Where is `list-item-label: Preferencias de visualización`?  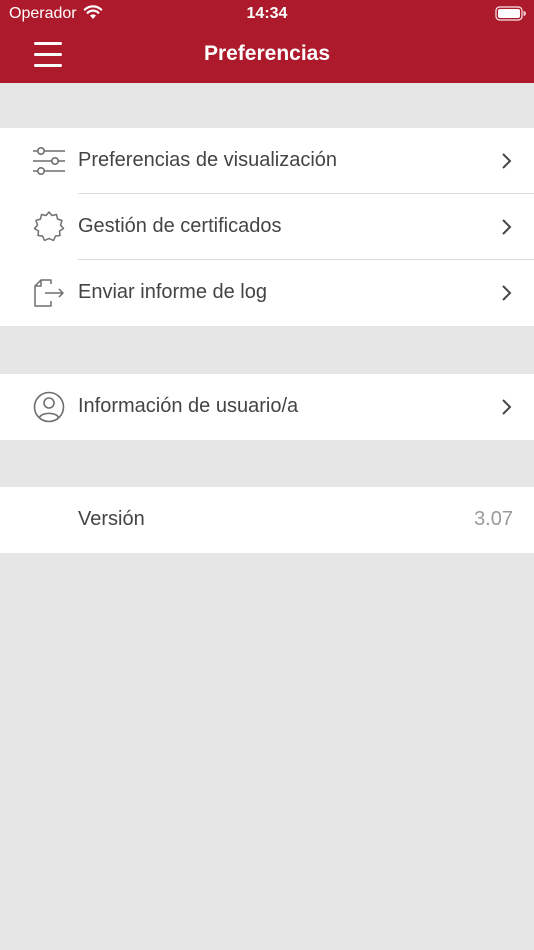 list-item-label: Preferencias de visualización is located at coordinates (208, 160).